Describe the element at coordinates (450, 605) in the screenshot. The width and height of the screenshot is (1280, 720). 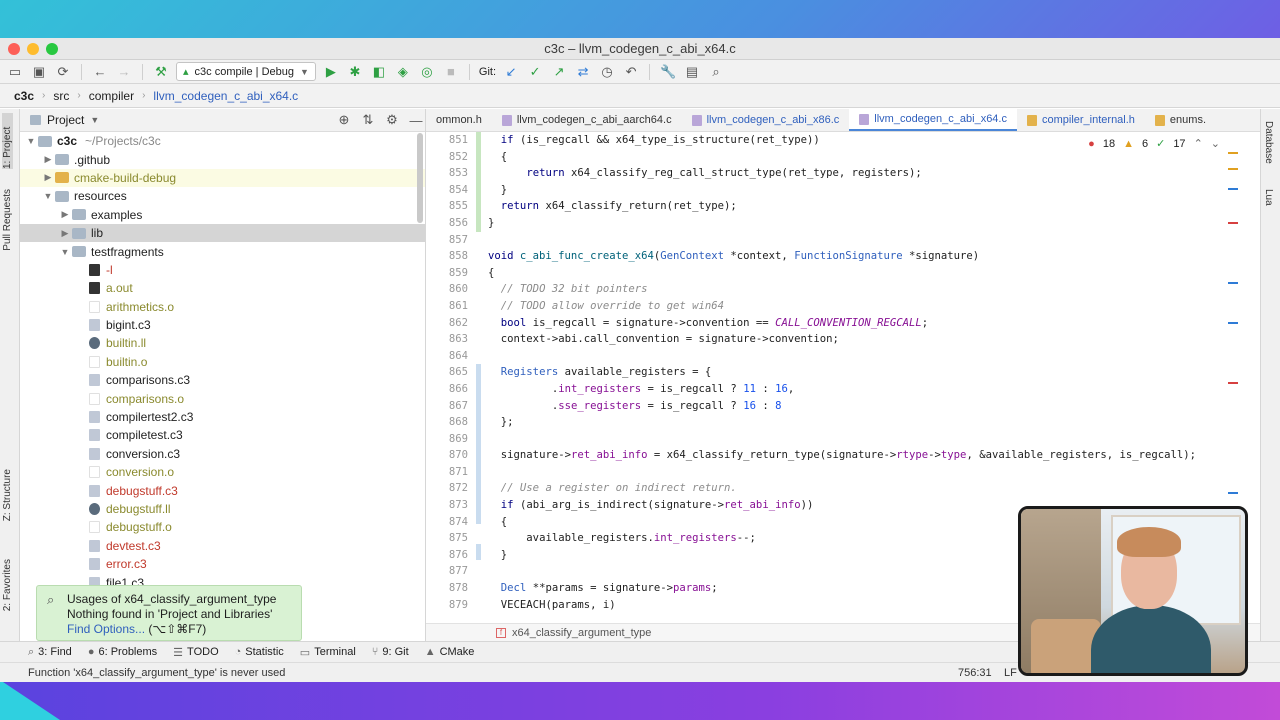
I see `line-number: 879` at that location.